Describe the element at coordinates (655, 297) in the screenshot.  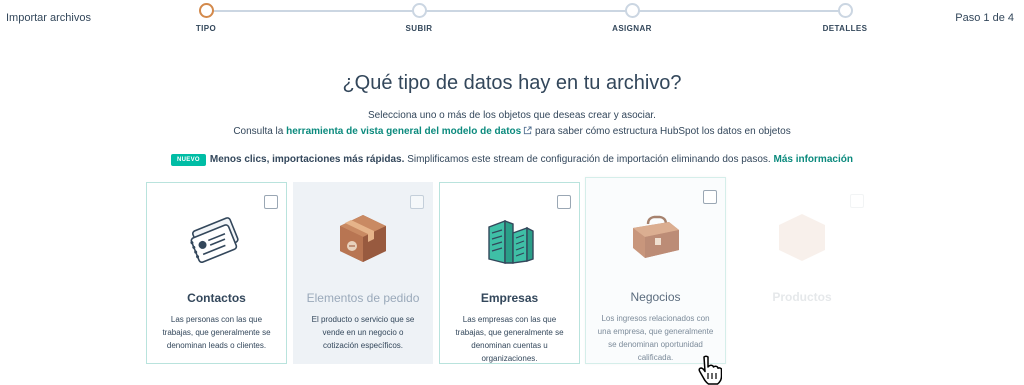
I see `card-title: Negocios` at that location.